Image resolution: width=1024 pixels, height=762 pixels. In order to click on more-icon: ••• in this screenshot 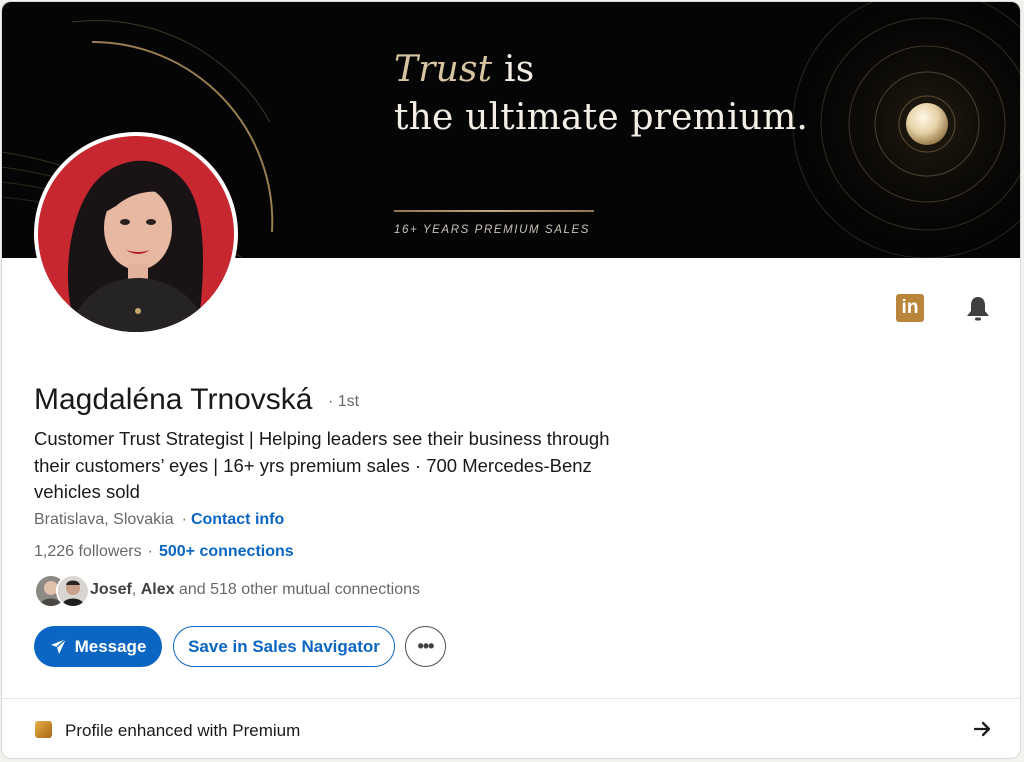, I will do `click(426, 646)`.